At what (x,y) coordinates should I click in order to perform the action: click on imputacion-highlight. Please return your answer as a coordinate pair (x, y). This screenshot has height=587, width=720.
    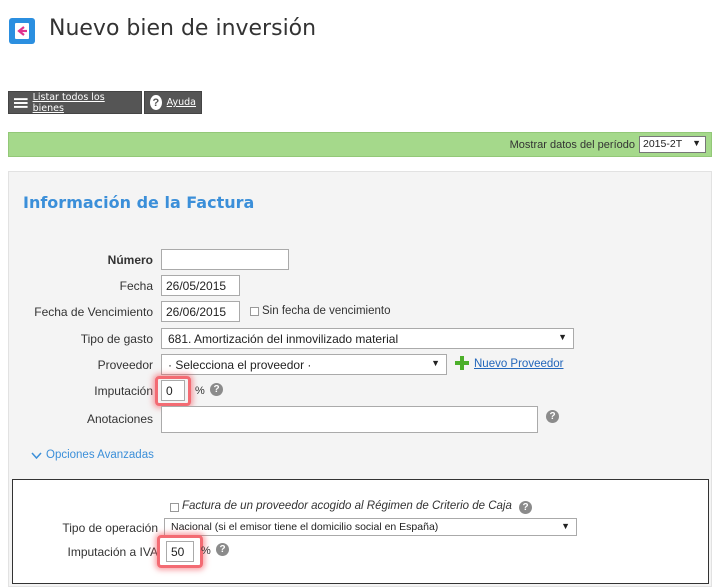
    Looking at the image, I should click on (173, 391).